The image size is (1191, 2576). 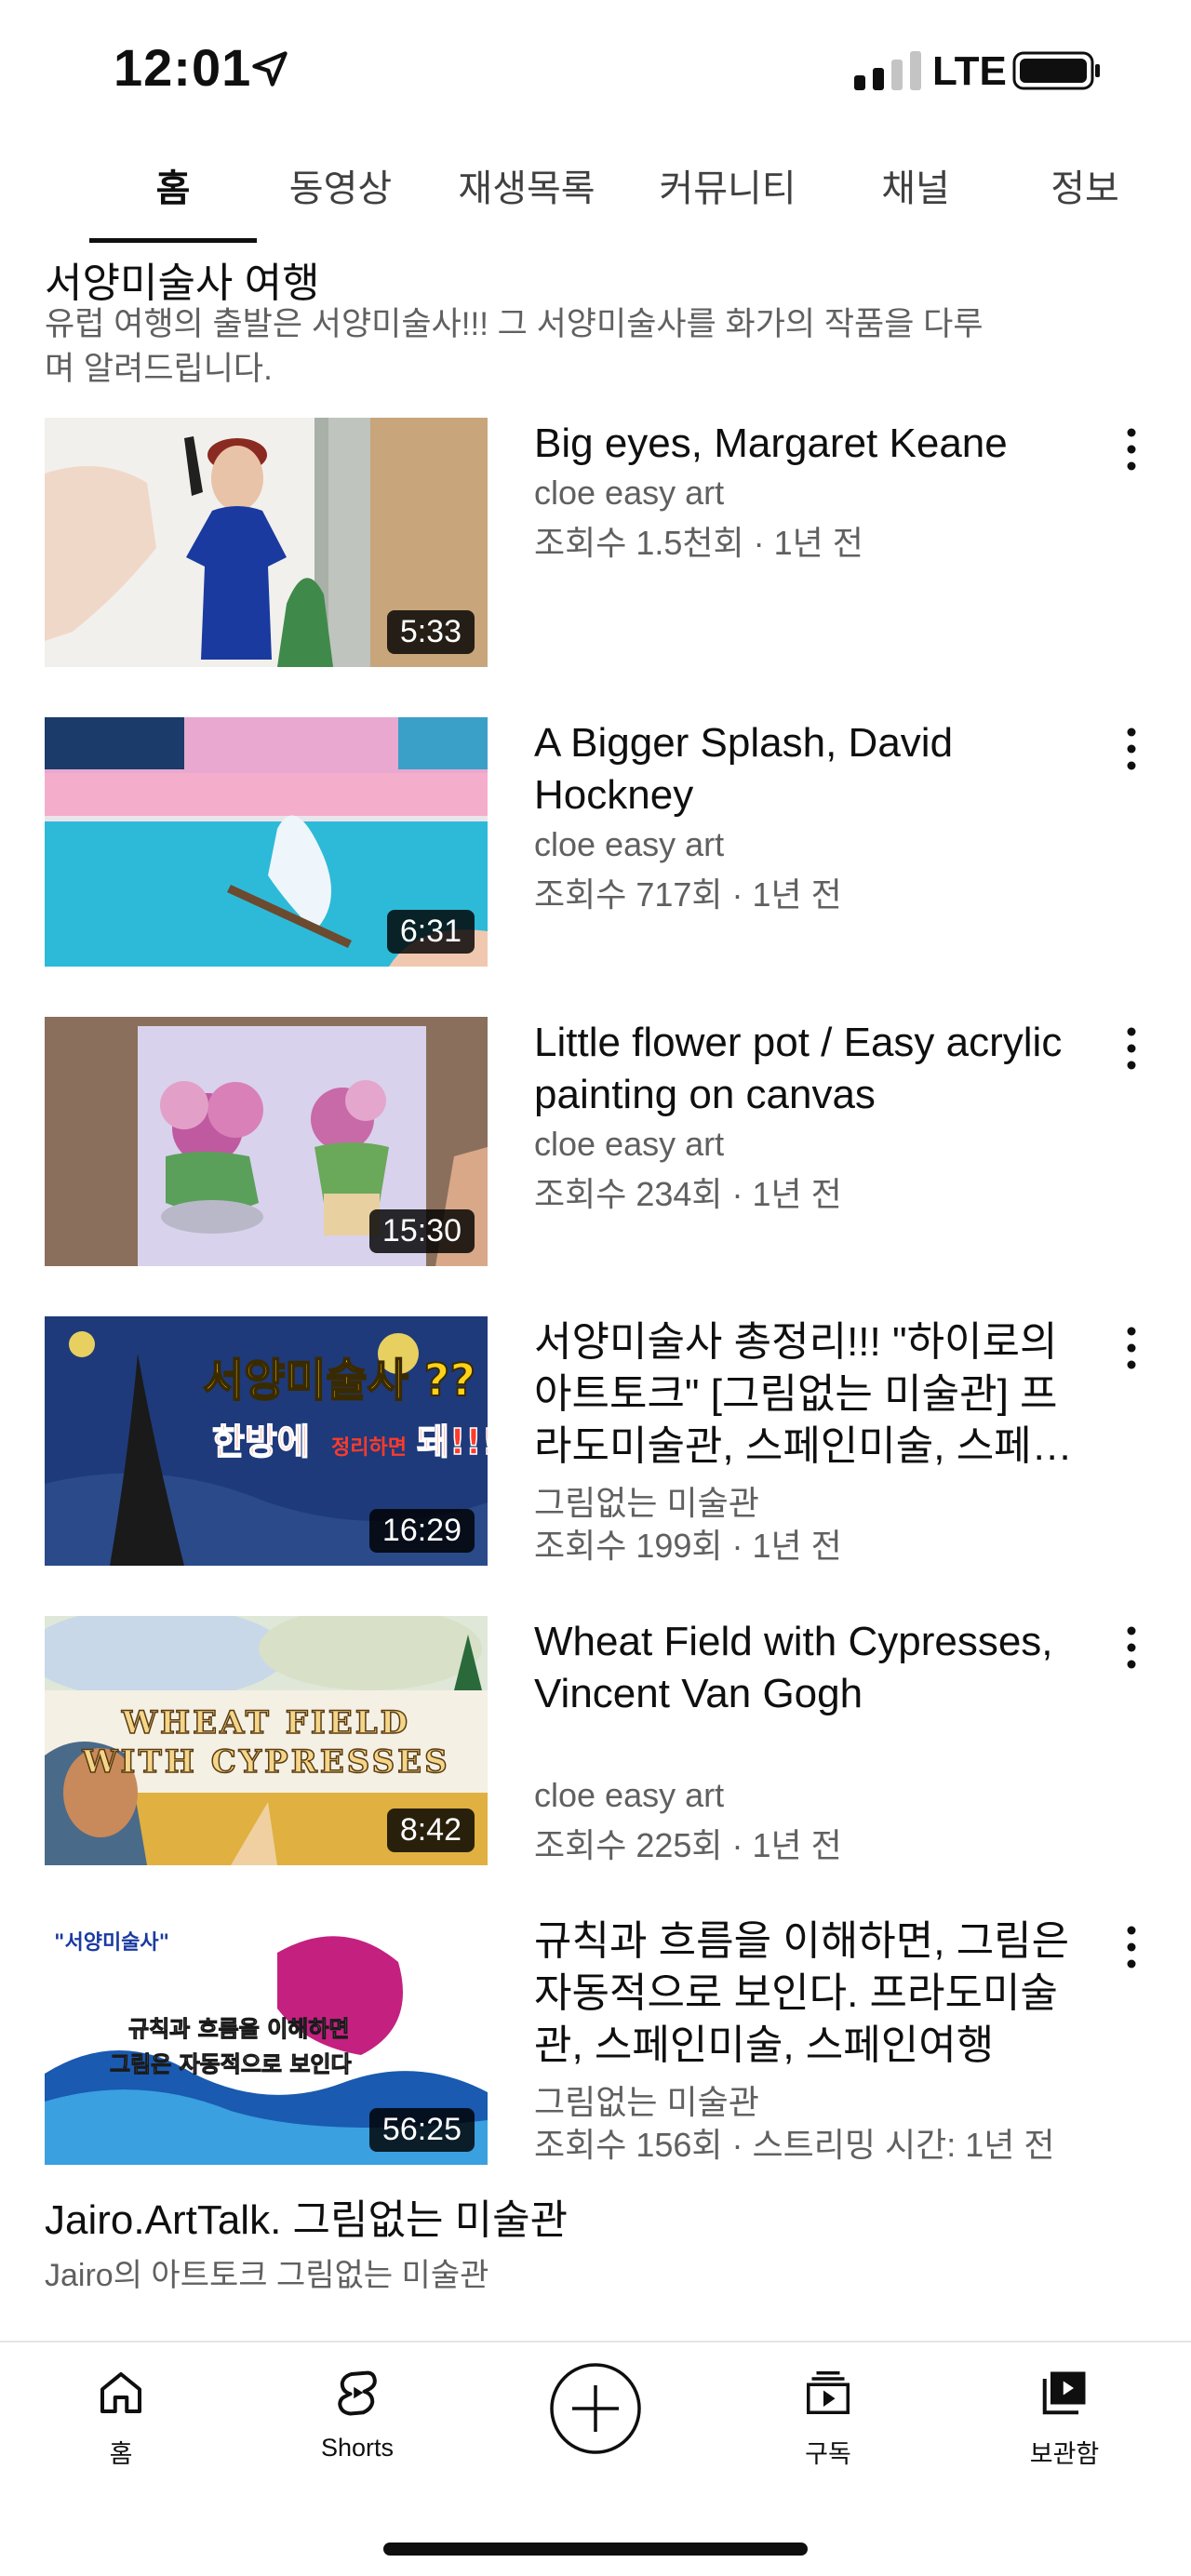 What do you see at coordinates (421, 1531) in the screenshot?
I see `video-duration: 16:29` at bounding box center [421, 1531].